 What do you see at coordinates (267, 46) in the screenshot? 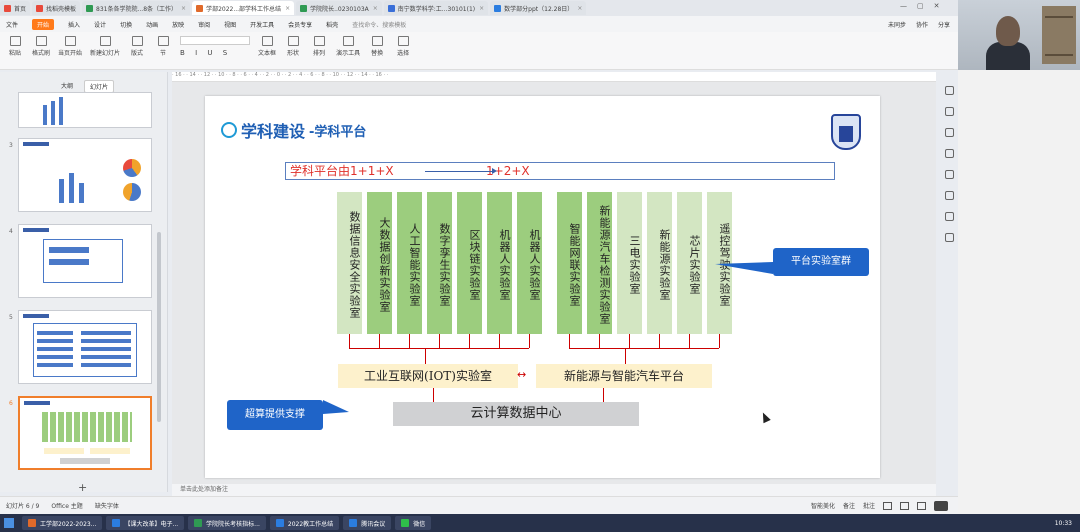
I see `toolbar-button: 文本框` at bounding box center [267, 46].